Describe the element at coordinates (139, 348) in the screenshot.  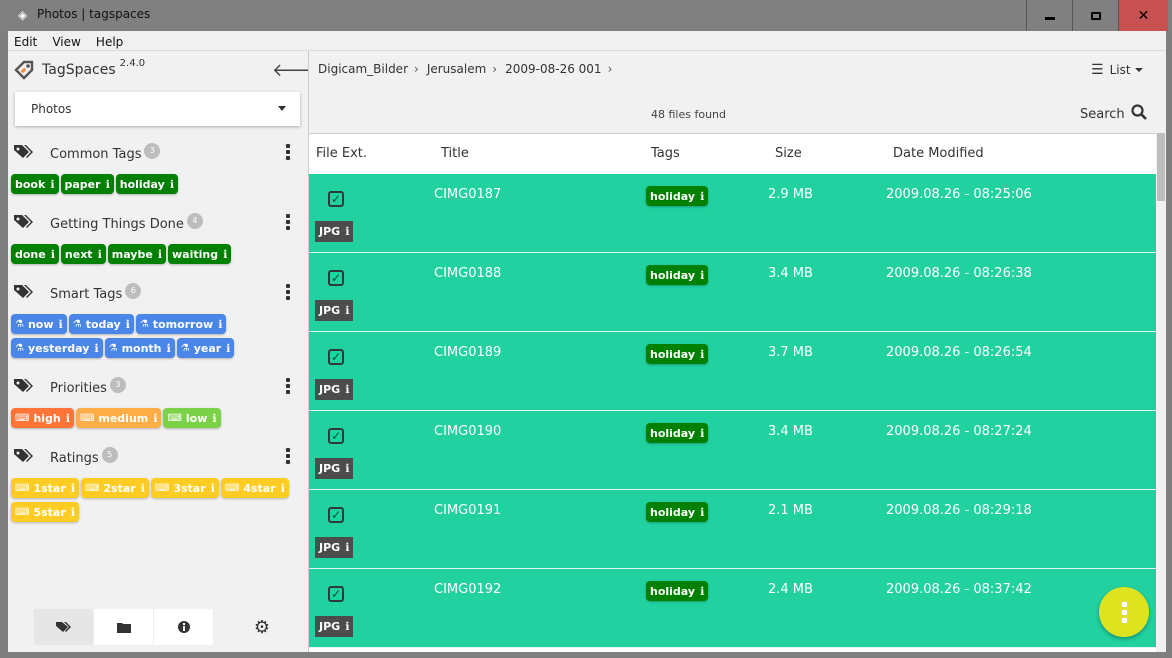
I see `tag-chip: ⚗ month ℹ` at that location.